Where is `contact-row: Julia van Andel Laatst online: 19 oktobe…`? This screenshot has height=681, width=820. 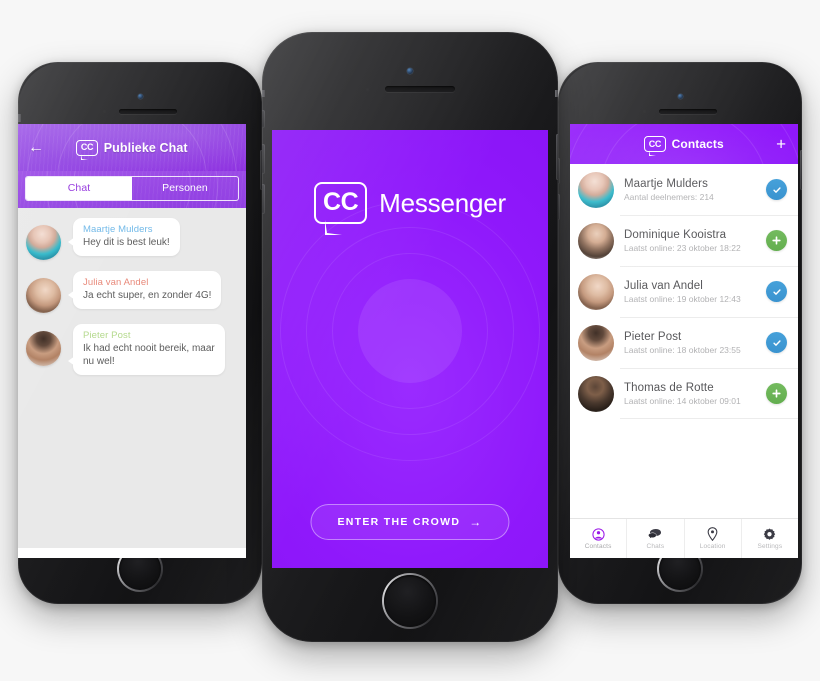 contact-row: Julia van Andel Laatst online: 19 oktobe… is located at coordinates (684, 291).